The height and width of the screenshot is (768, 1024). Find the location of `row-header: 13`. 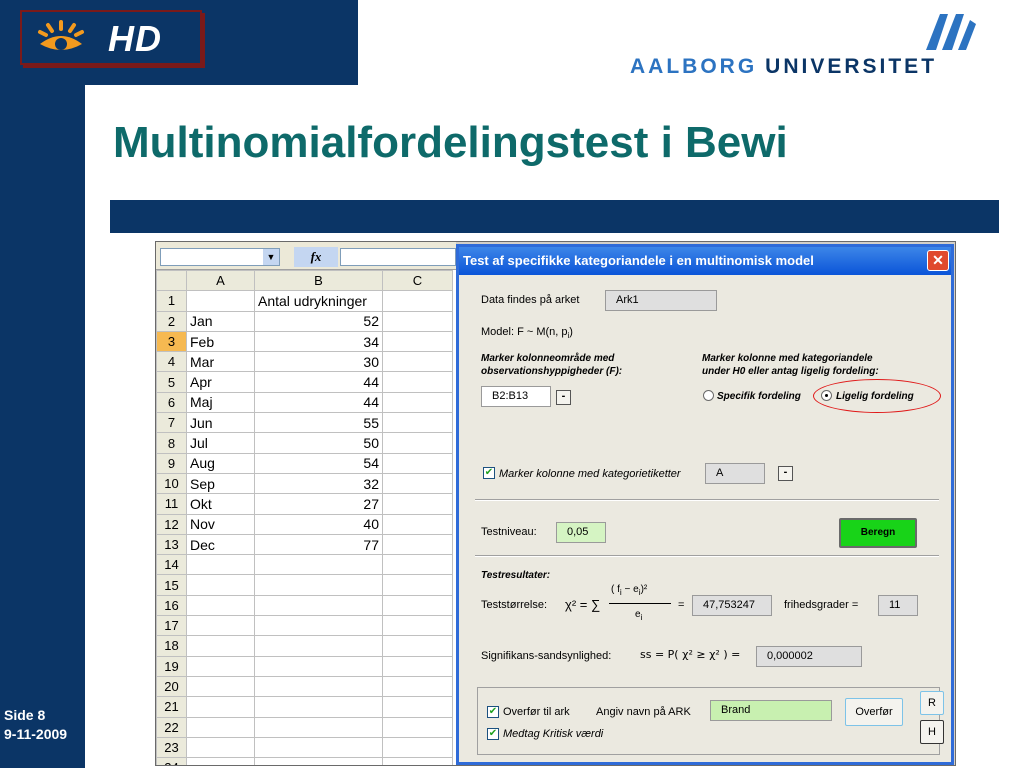

row-header: 13 is located at coordinates (171, 544).